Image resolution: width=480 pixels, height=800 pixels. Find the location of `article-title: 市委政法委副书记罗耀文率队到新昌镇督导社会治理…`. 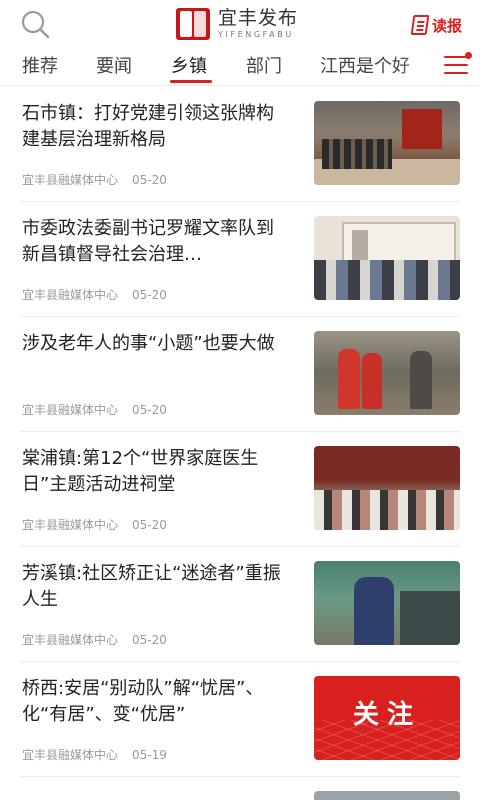

article-title: 市委政法委副书记罗耀文率队到新昌镇督导社会治理… is located at coordinates (148, 241).